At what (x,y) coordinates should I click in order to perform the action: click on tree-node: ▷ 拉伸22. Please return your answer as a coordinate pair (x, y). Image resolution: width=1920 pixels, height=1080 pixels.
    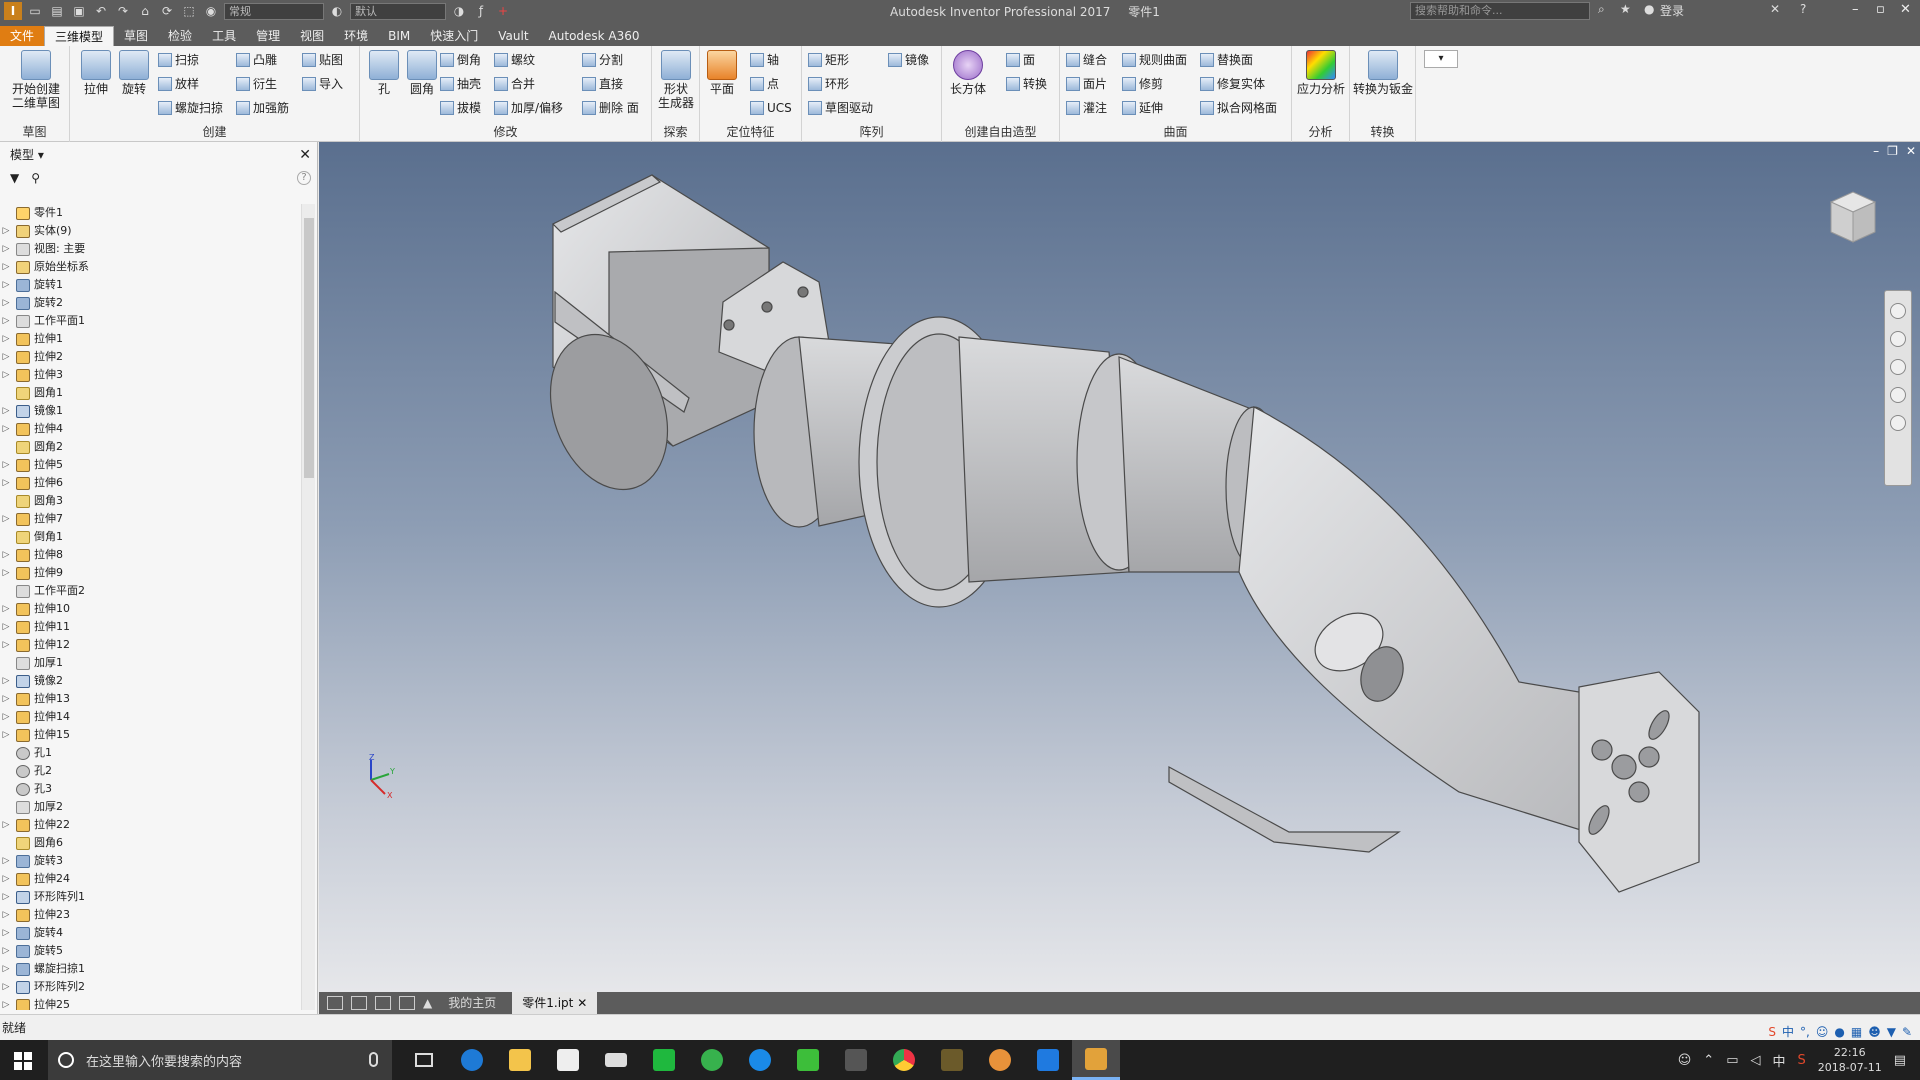
    Looking at the image, I should click on (149, 825).